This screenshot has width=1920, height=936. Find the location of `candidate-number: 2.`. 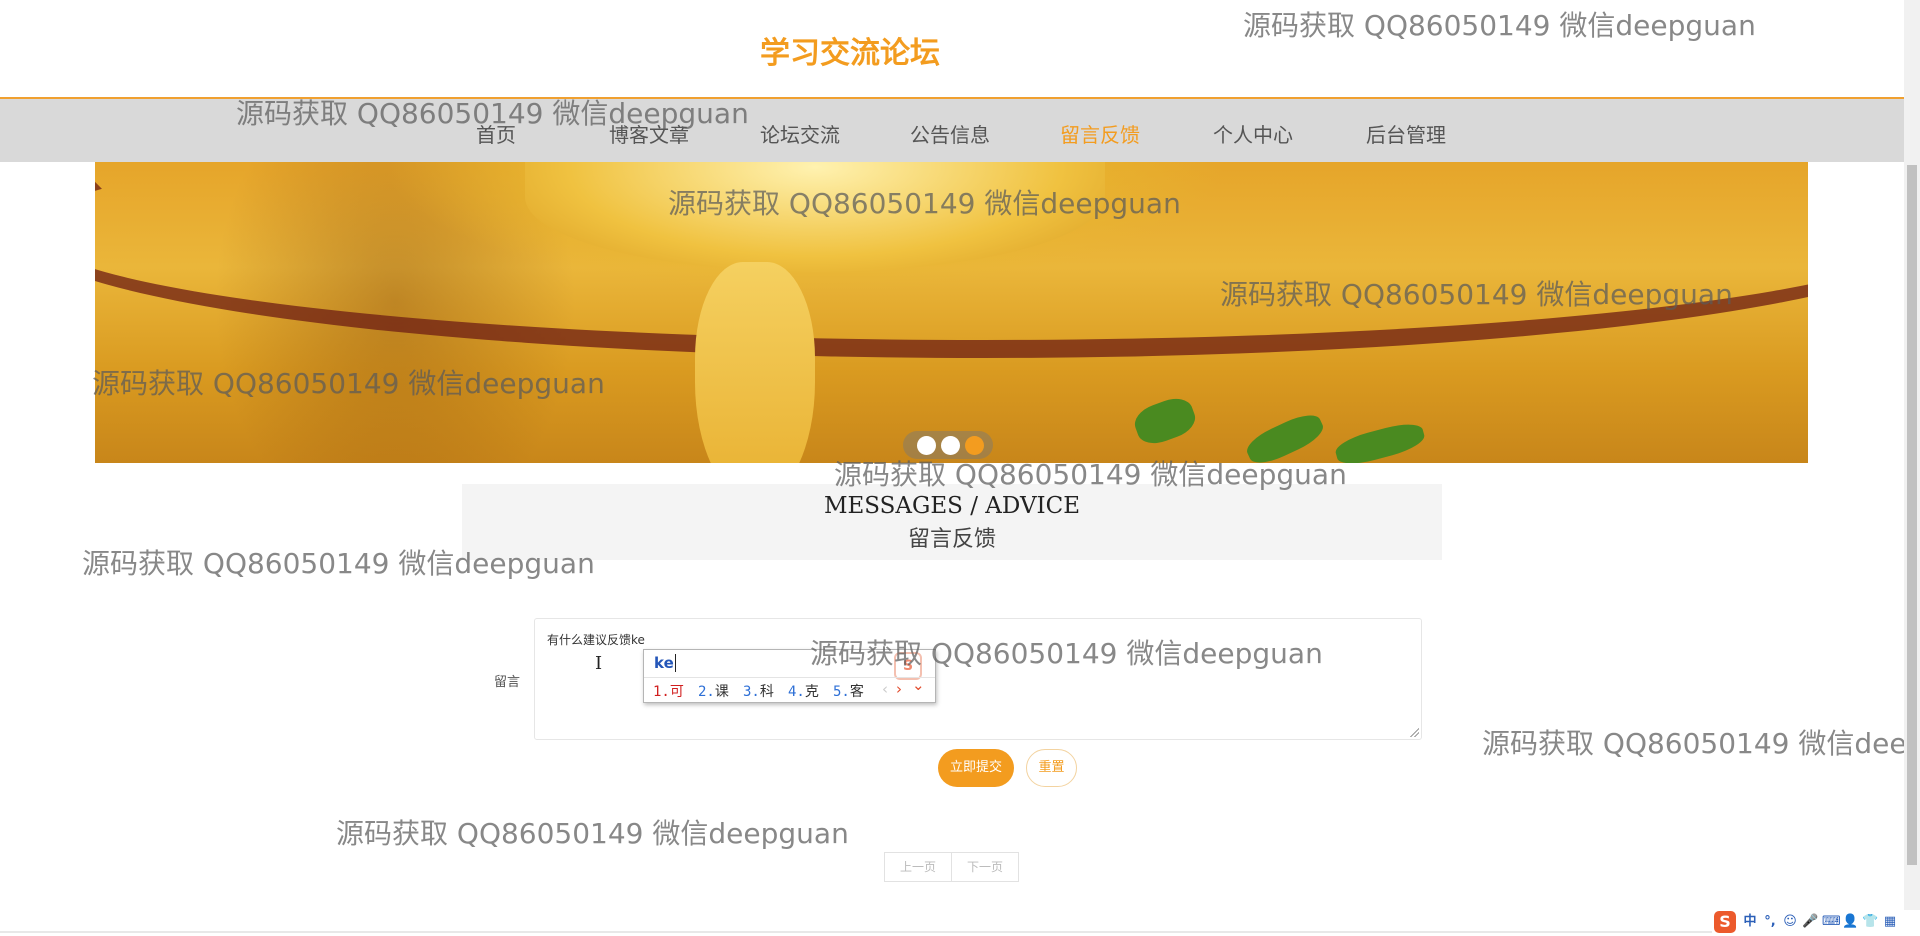

candidate-number: 2. is located at coordinates (706, 692).